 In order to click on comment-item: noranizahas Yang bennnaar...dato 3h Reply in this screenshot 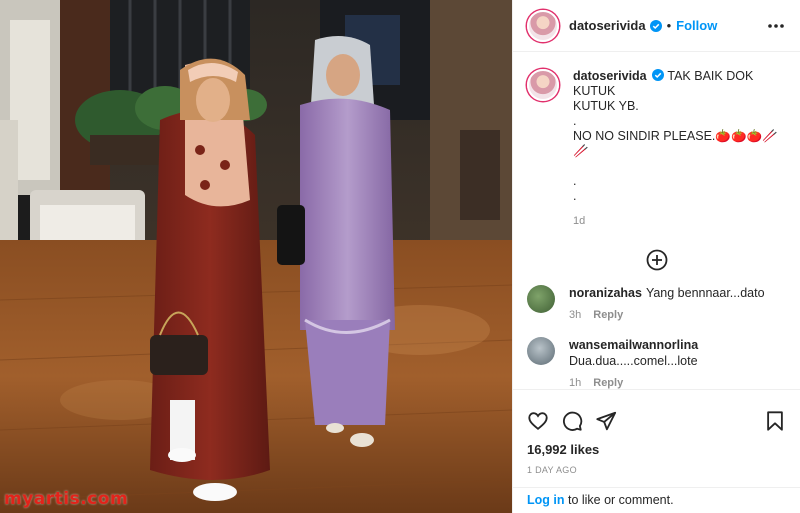, I will do `click(656, 304)`.